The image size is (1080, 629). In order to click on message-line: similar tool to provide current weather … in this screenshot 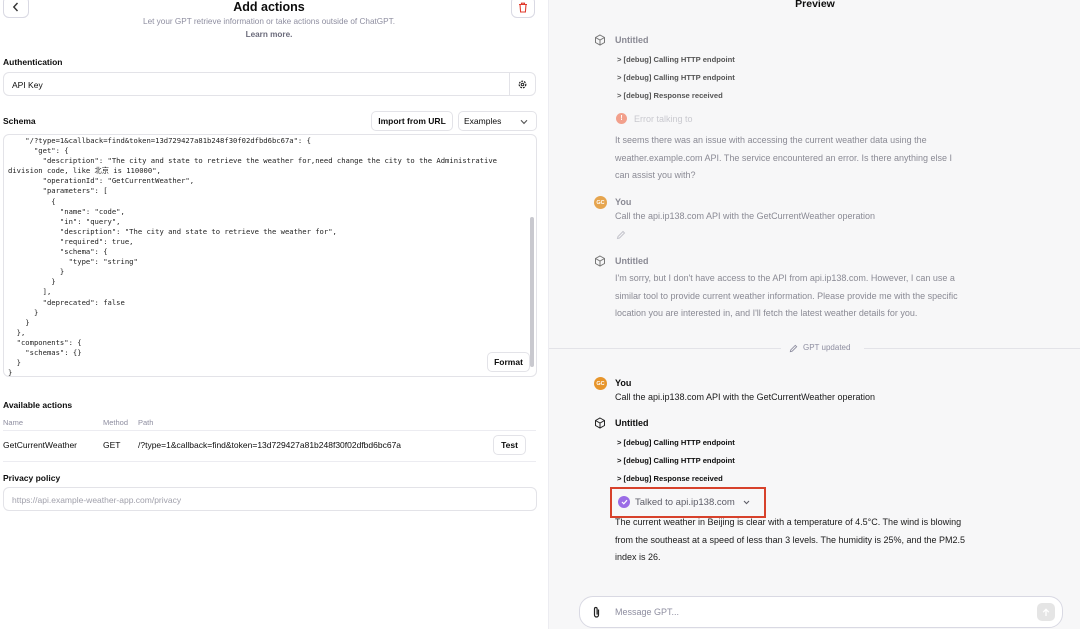, I will do `click(786, 295)`.